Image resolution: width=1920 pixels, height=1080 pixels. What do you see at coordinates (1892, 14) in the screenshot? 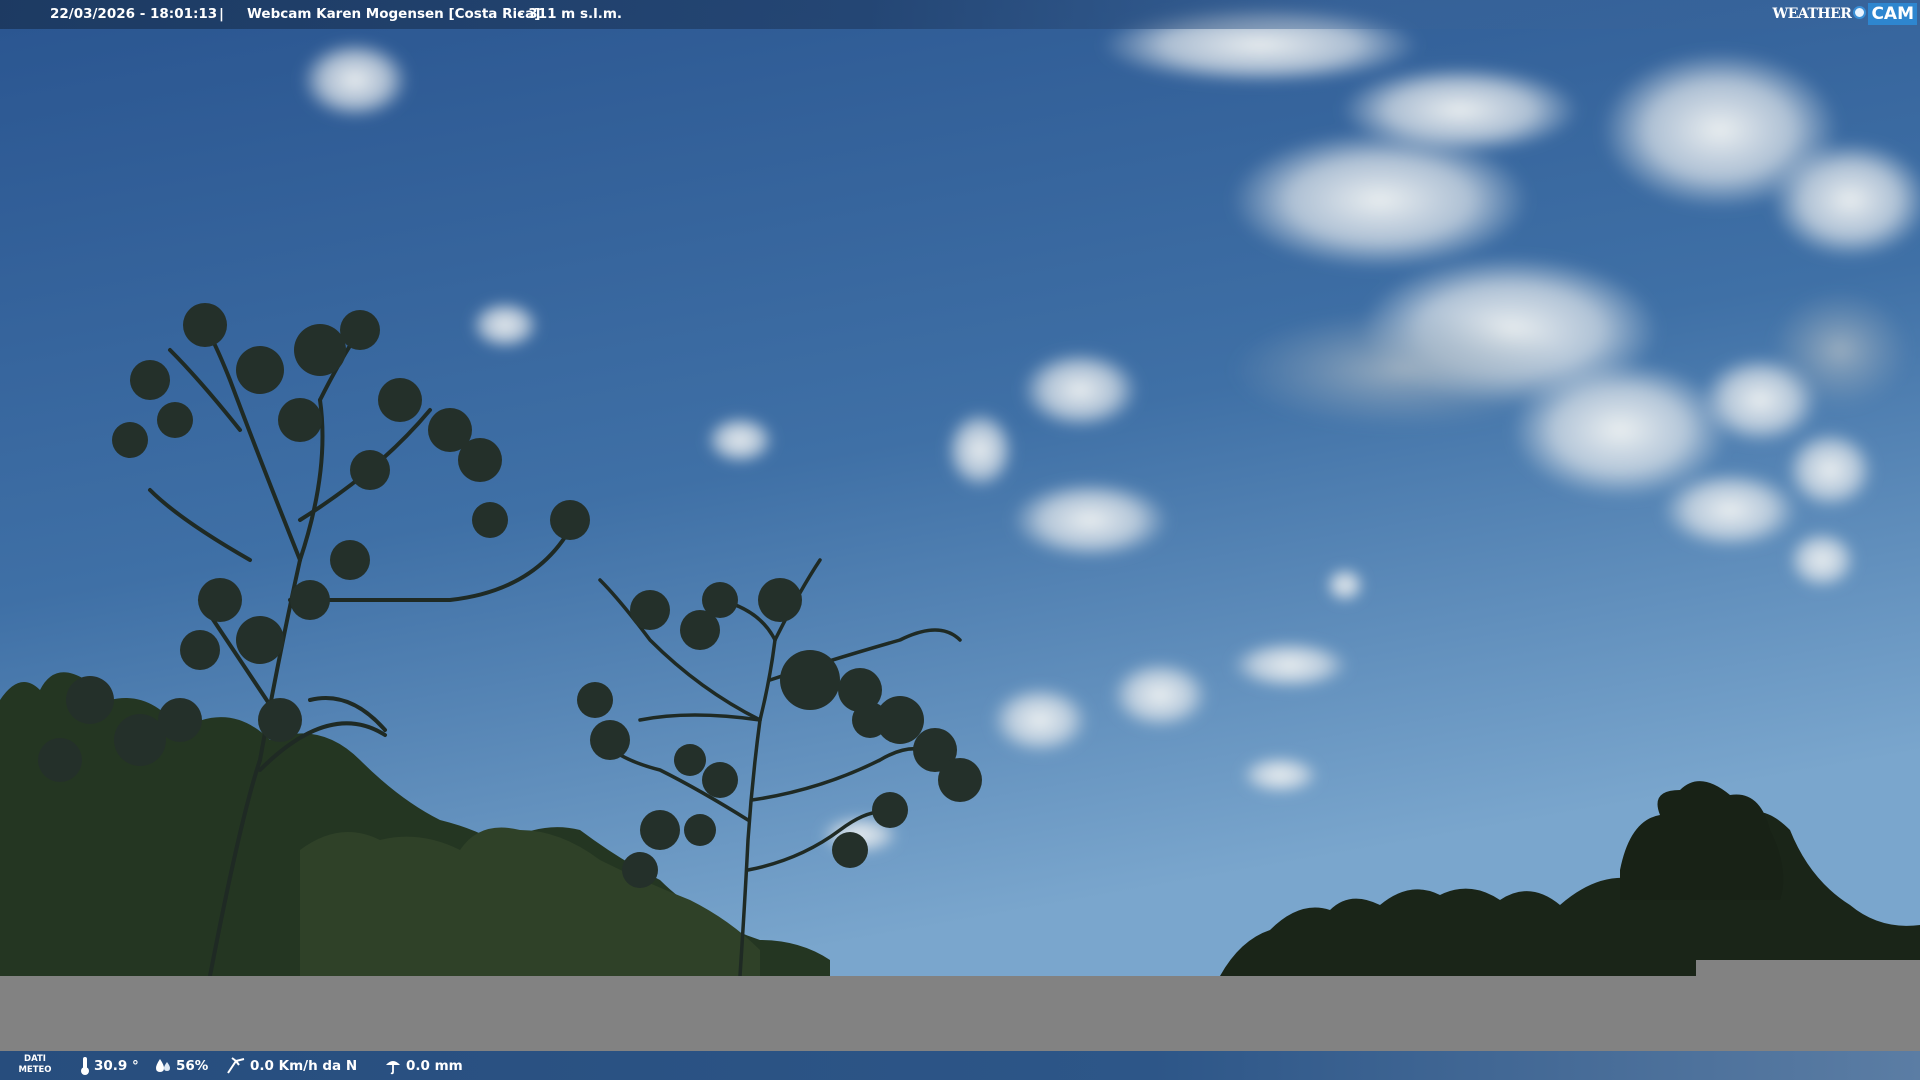
I see `logo-cam-text: CAM` at bounding box center [1892, 14].